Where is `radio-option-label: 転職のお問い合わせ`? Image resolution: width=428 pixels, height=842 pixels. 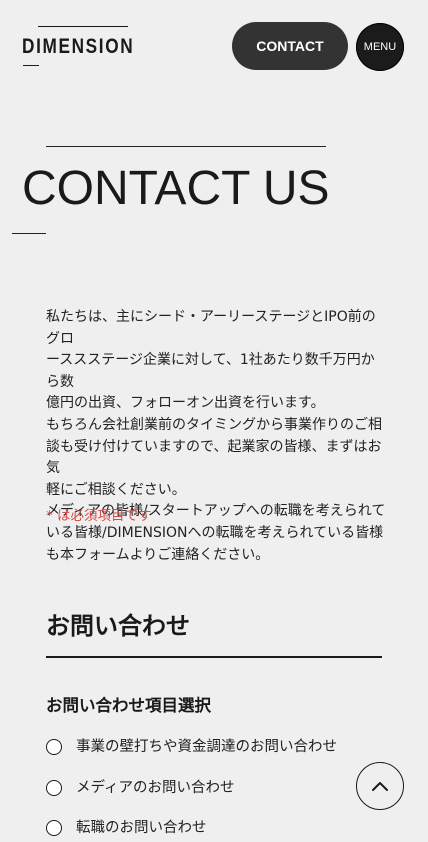 radio-option-label: 転職のお問い合わせ is located at coordinates (141, 828).